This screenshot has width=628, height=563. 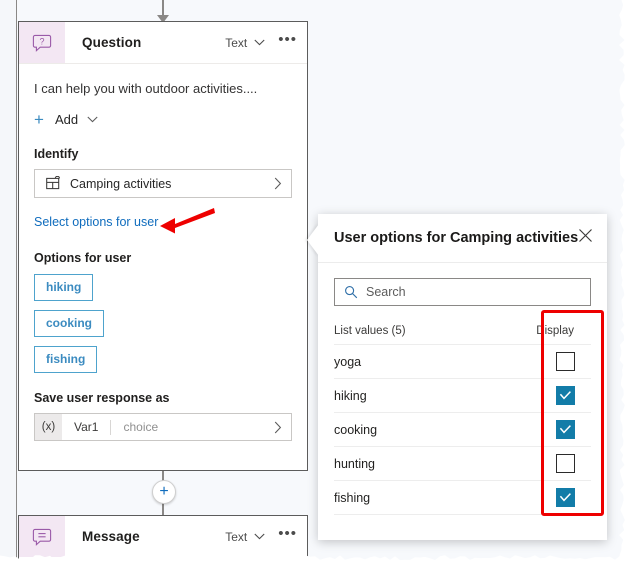 I want to click on option-chip-row-2: fishing, so click(x=163, y=355).